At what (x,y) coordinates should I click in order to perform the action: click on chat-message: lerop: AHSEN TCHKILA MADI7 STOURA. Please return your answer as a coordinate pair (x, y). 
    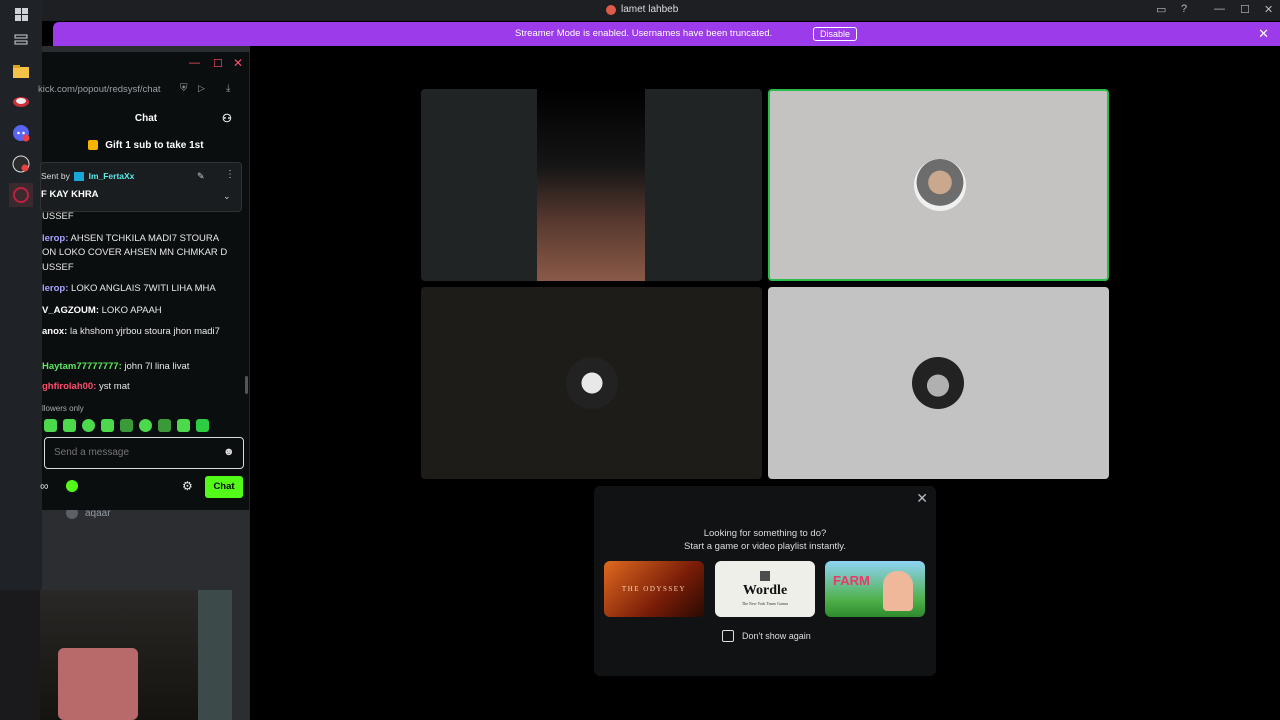
    Looking at the image, I should click on (131, 238).